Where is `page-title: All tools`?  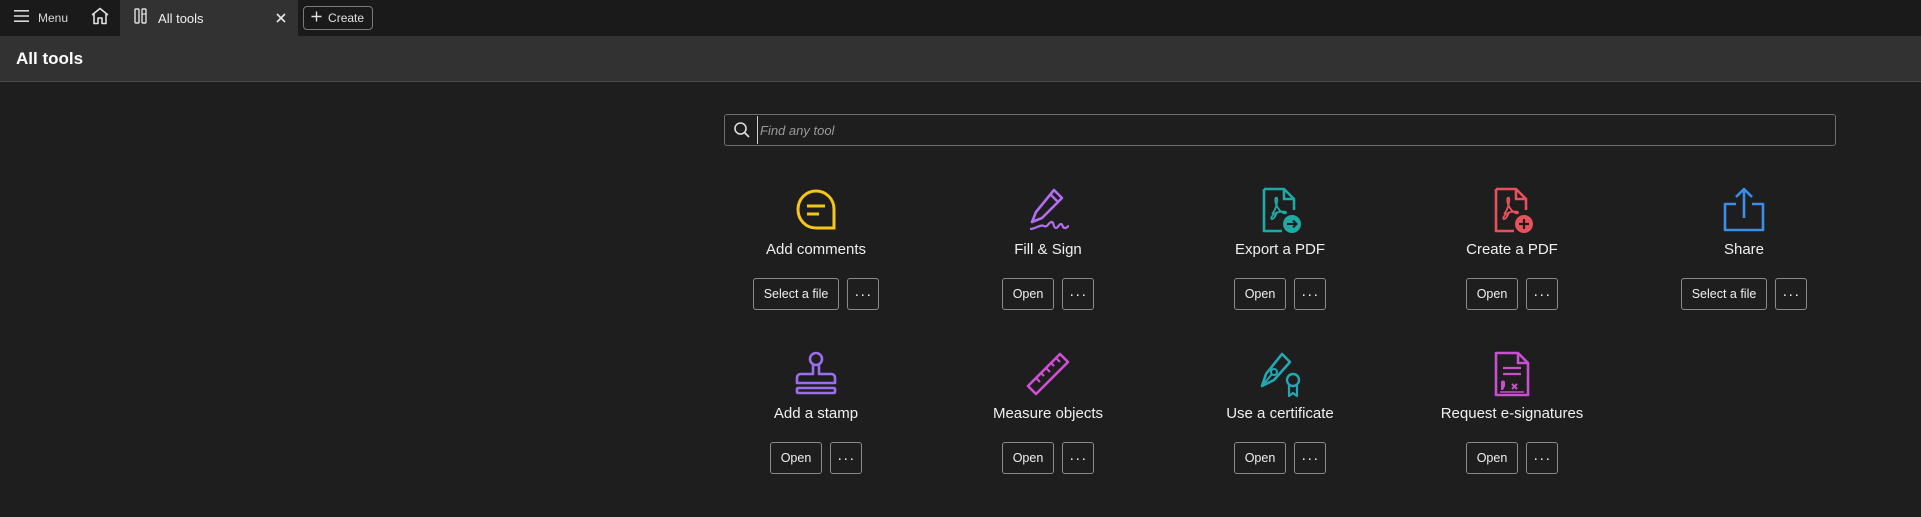 page-title: All tools is located at coordinates (50, 58).